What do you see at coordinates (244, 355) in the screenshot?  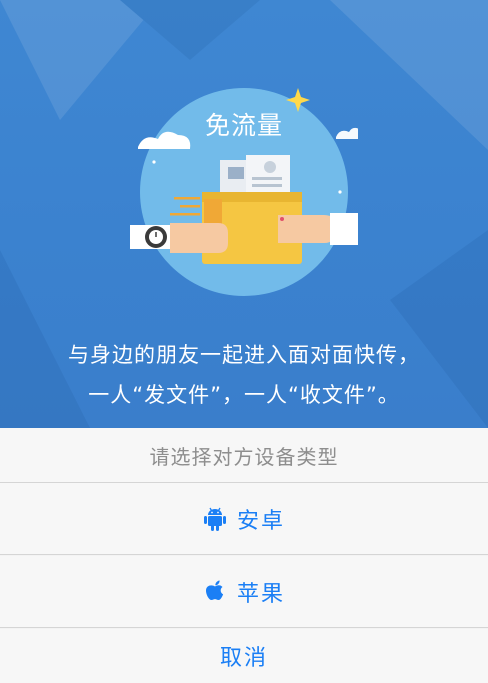 I see `slogan-line-1: 与身边的朋友一起进入面对面快传，` at bounding box center [244, 355].